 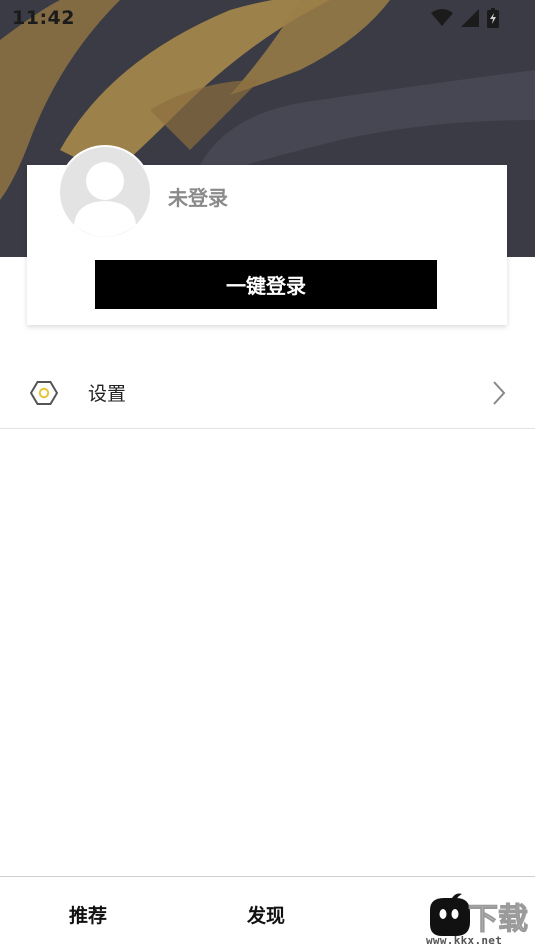 I want to click on watermark-site: www.kkx.net, so click(x=464, y=940).